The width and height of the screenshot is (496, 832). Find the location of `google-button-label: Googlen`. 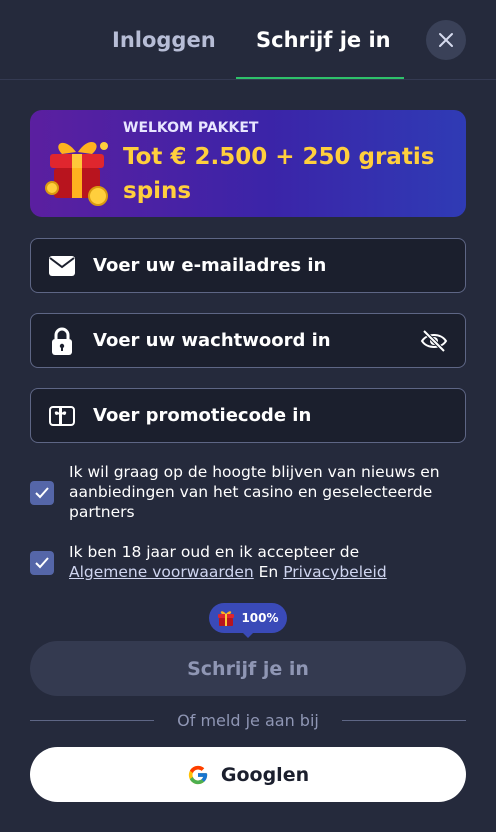

google-button-label: Googlen is located at coordinates (265, 774).